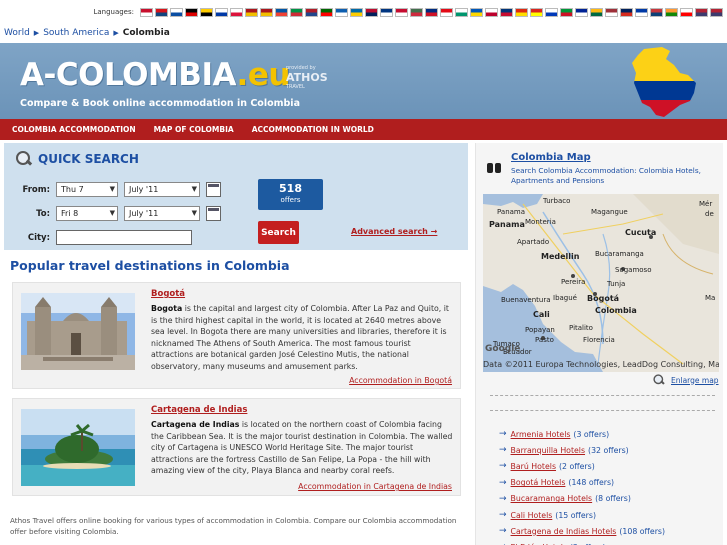 Image resolution: width=727 pixels, height=545 pixels. I want to click on hotel-list-item: → Bogotá Hotels (148 offers), so click(582, 483).